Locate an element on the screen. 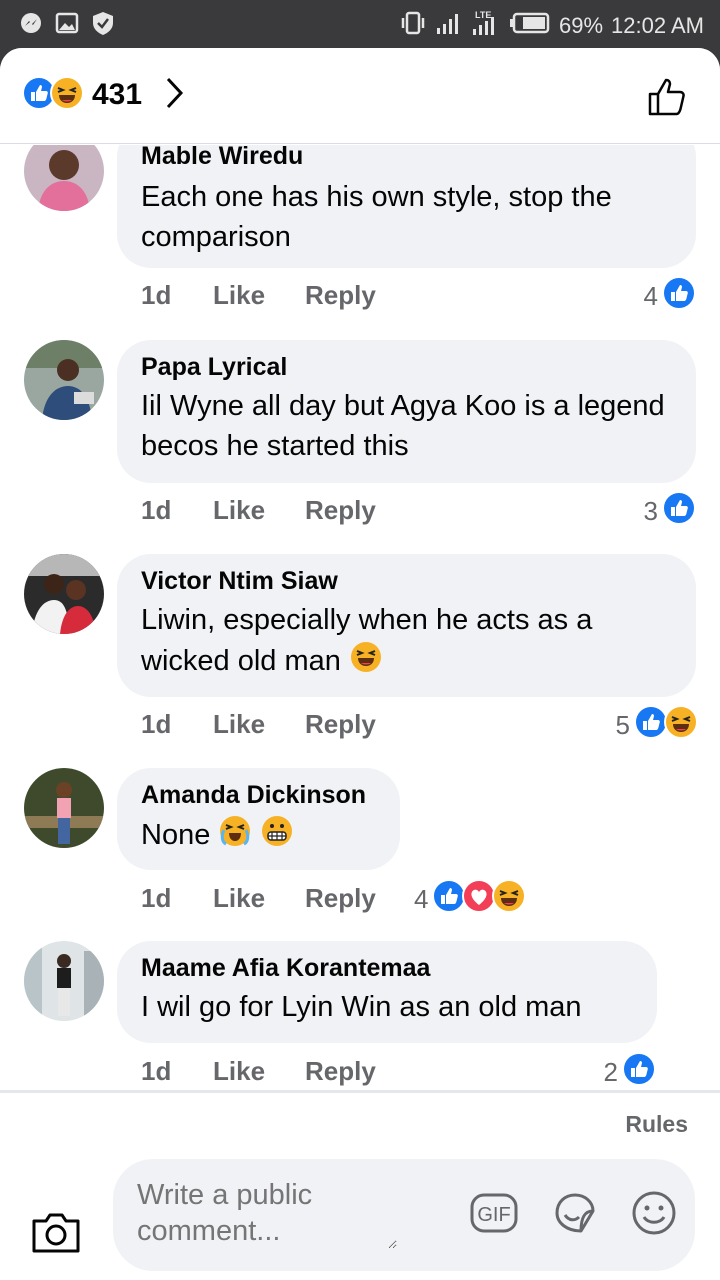 The width and height of the screenshot is (720, 1280). sticker-icon is located at coordinates (575, 1213).